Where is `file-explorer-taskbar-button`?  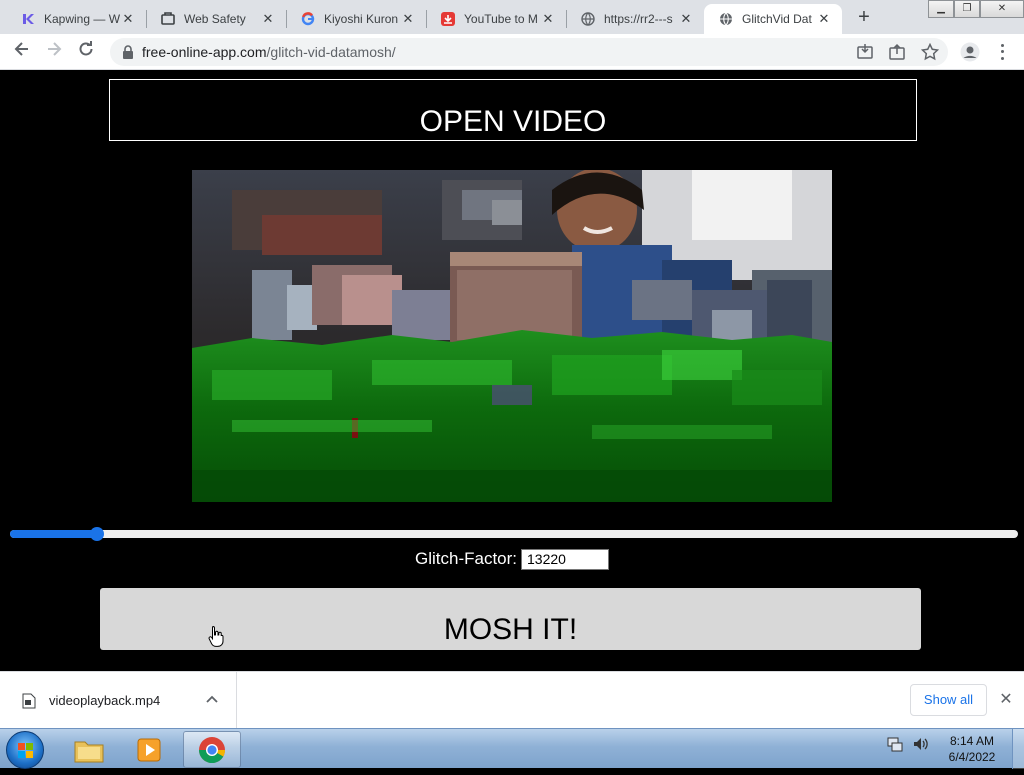
file-explorer-taskbar-button is located at coordinates (89, 749).